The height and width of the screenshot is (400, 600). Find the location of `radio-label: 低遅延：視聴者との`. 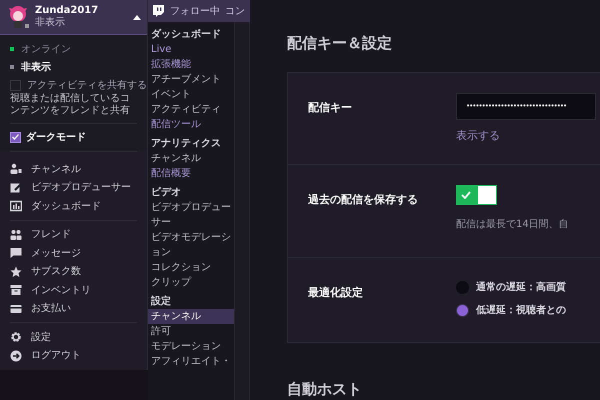

radio-label: 低遅延：視聴者との is located at coordinates (521, 311).